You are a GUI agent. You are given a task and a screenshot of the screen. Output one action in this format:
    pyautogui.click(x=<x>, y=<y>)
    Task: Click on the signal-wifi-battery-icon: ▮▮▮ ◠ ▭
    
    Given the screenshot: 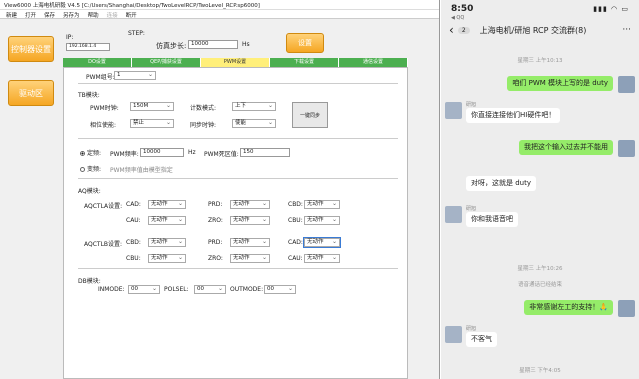 What is the action you would take?
    pyautogui.click(x=611, y=9)
    